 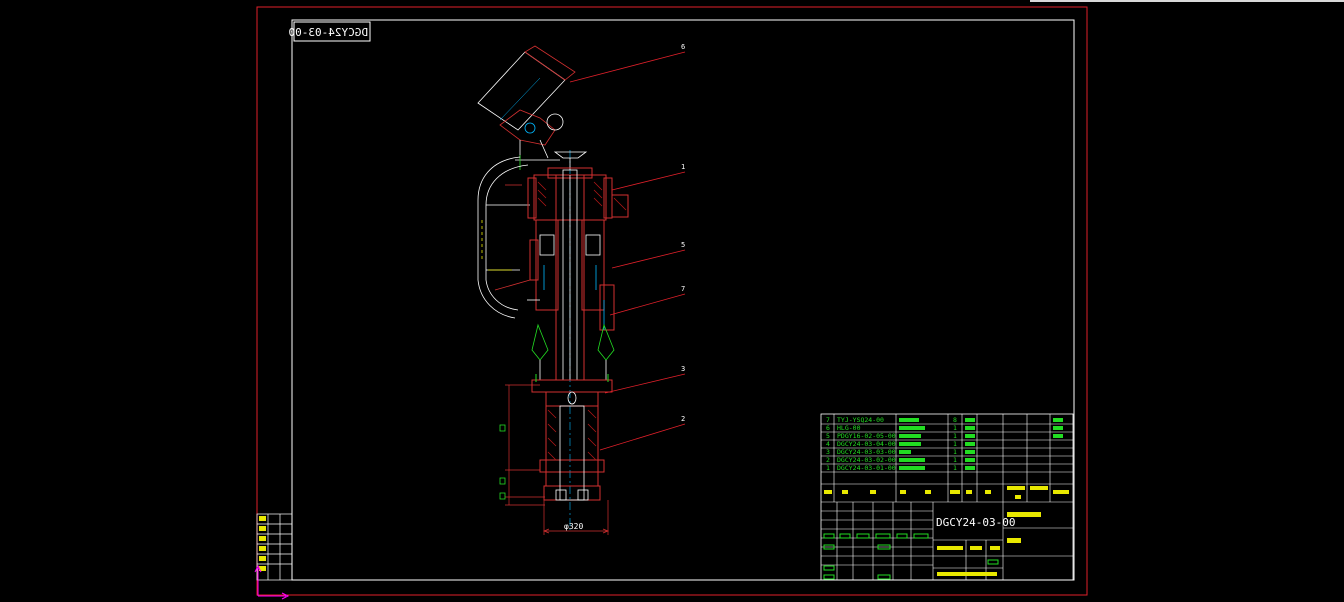 I want to click on horizontal-scrollbar, so click(x=1187, y=1).